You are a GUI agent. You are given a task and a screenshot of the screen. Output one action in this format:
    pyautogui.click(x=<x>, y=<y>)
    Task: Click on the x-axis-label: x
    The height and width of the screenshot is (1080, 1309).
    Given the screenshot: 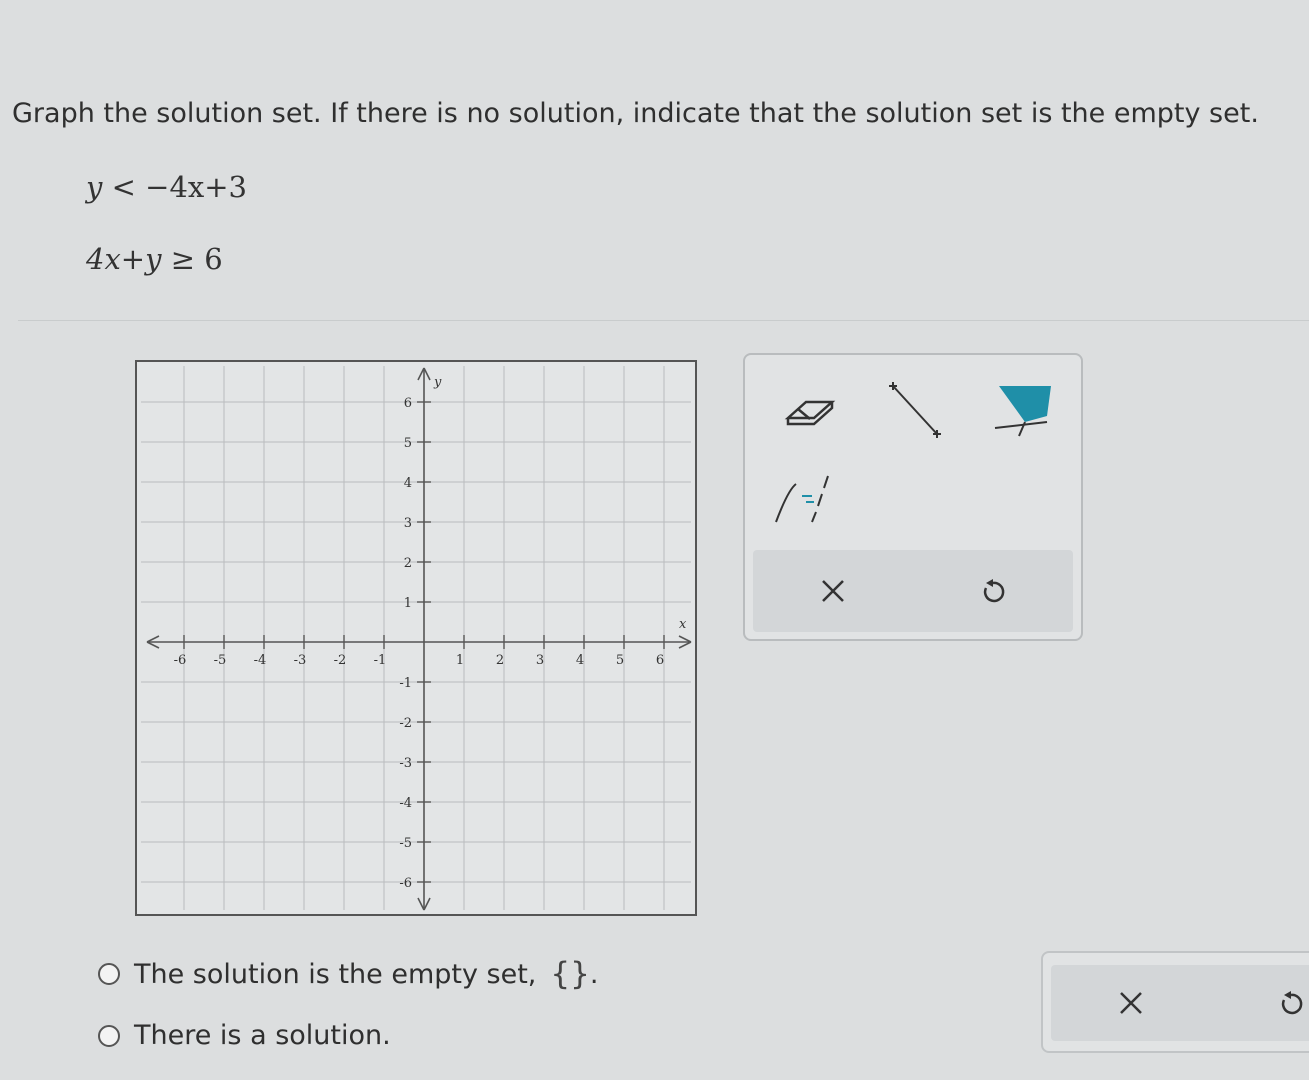 What is the action you would take?
    pyautogui.click(x=683, y=624)
    